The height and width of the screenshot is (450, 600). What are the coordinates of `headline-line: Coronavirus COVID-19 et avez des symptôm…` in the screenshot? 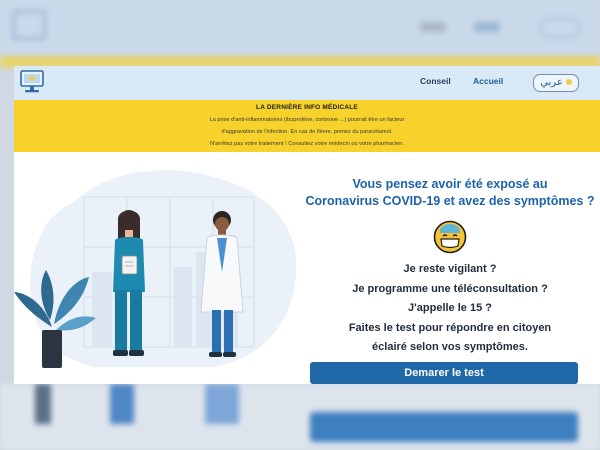 It's located at (450, 201).